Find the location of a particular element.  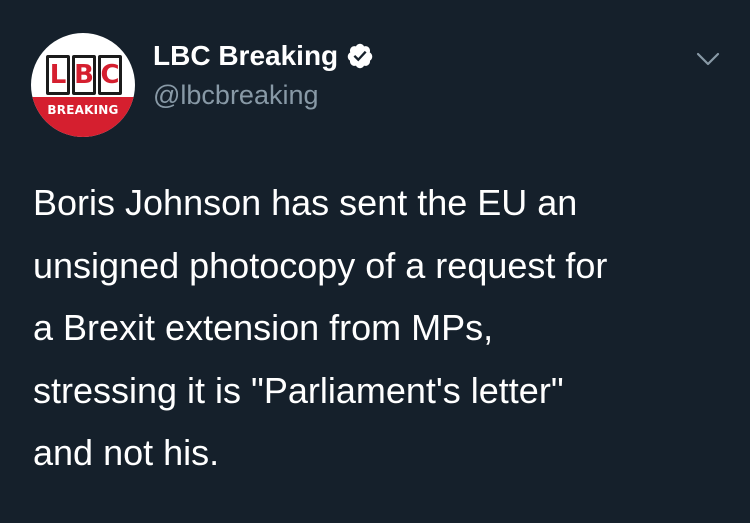

tweet-text-line: Boris Johnson has sent the EU an is located at coordinates (305, 202).